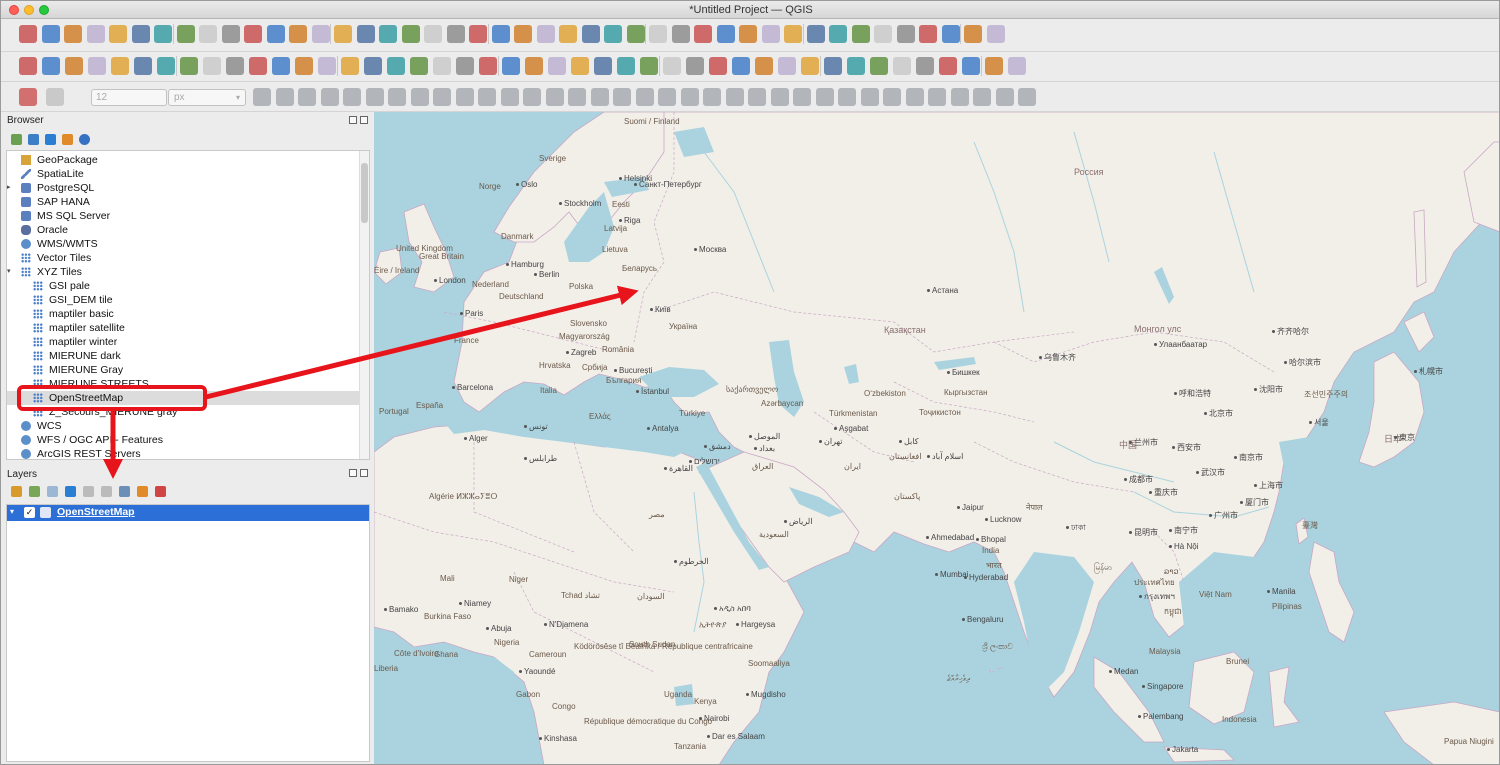 This screenshot has width=1500, height=765. What do you see at coordinates (129, 97) in the screenshot?
I see `snapping-tolerance-input` at bounding box center [129, 97].